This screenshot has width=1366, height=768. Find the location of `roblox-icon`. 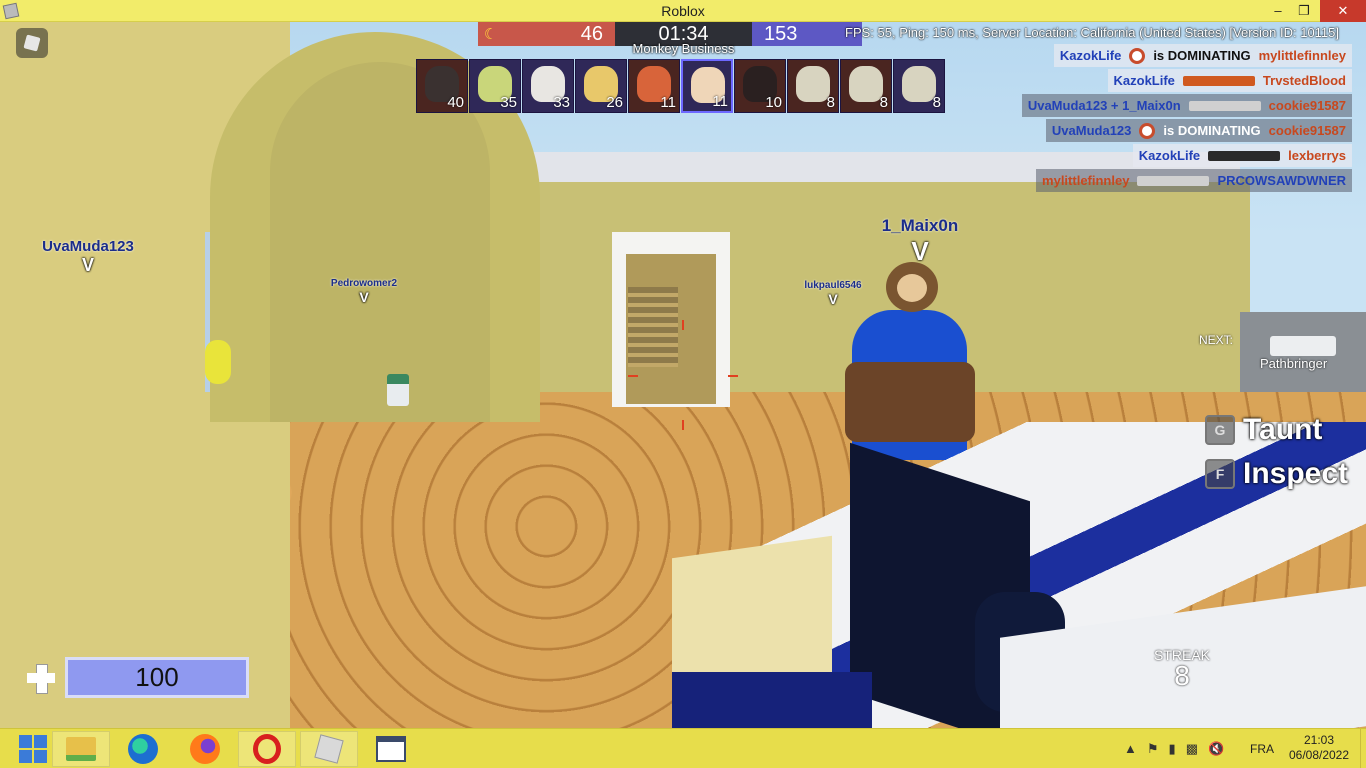

roblox-icon is located at coordinates (329, 749).